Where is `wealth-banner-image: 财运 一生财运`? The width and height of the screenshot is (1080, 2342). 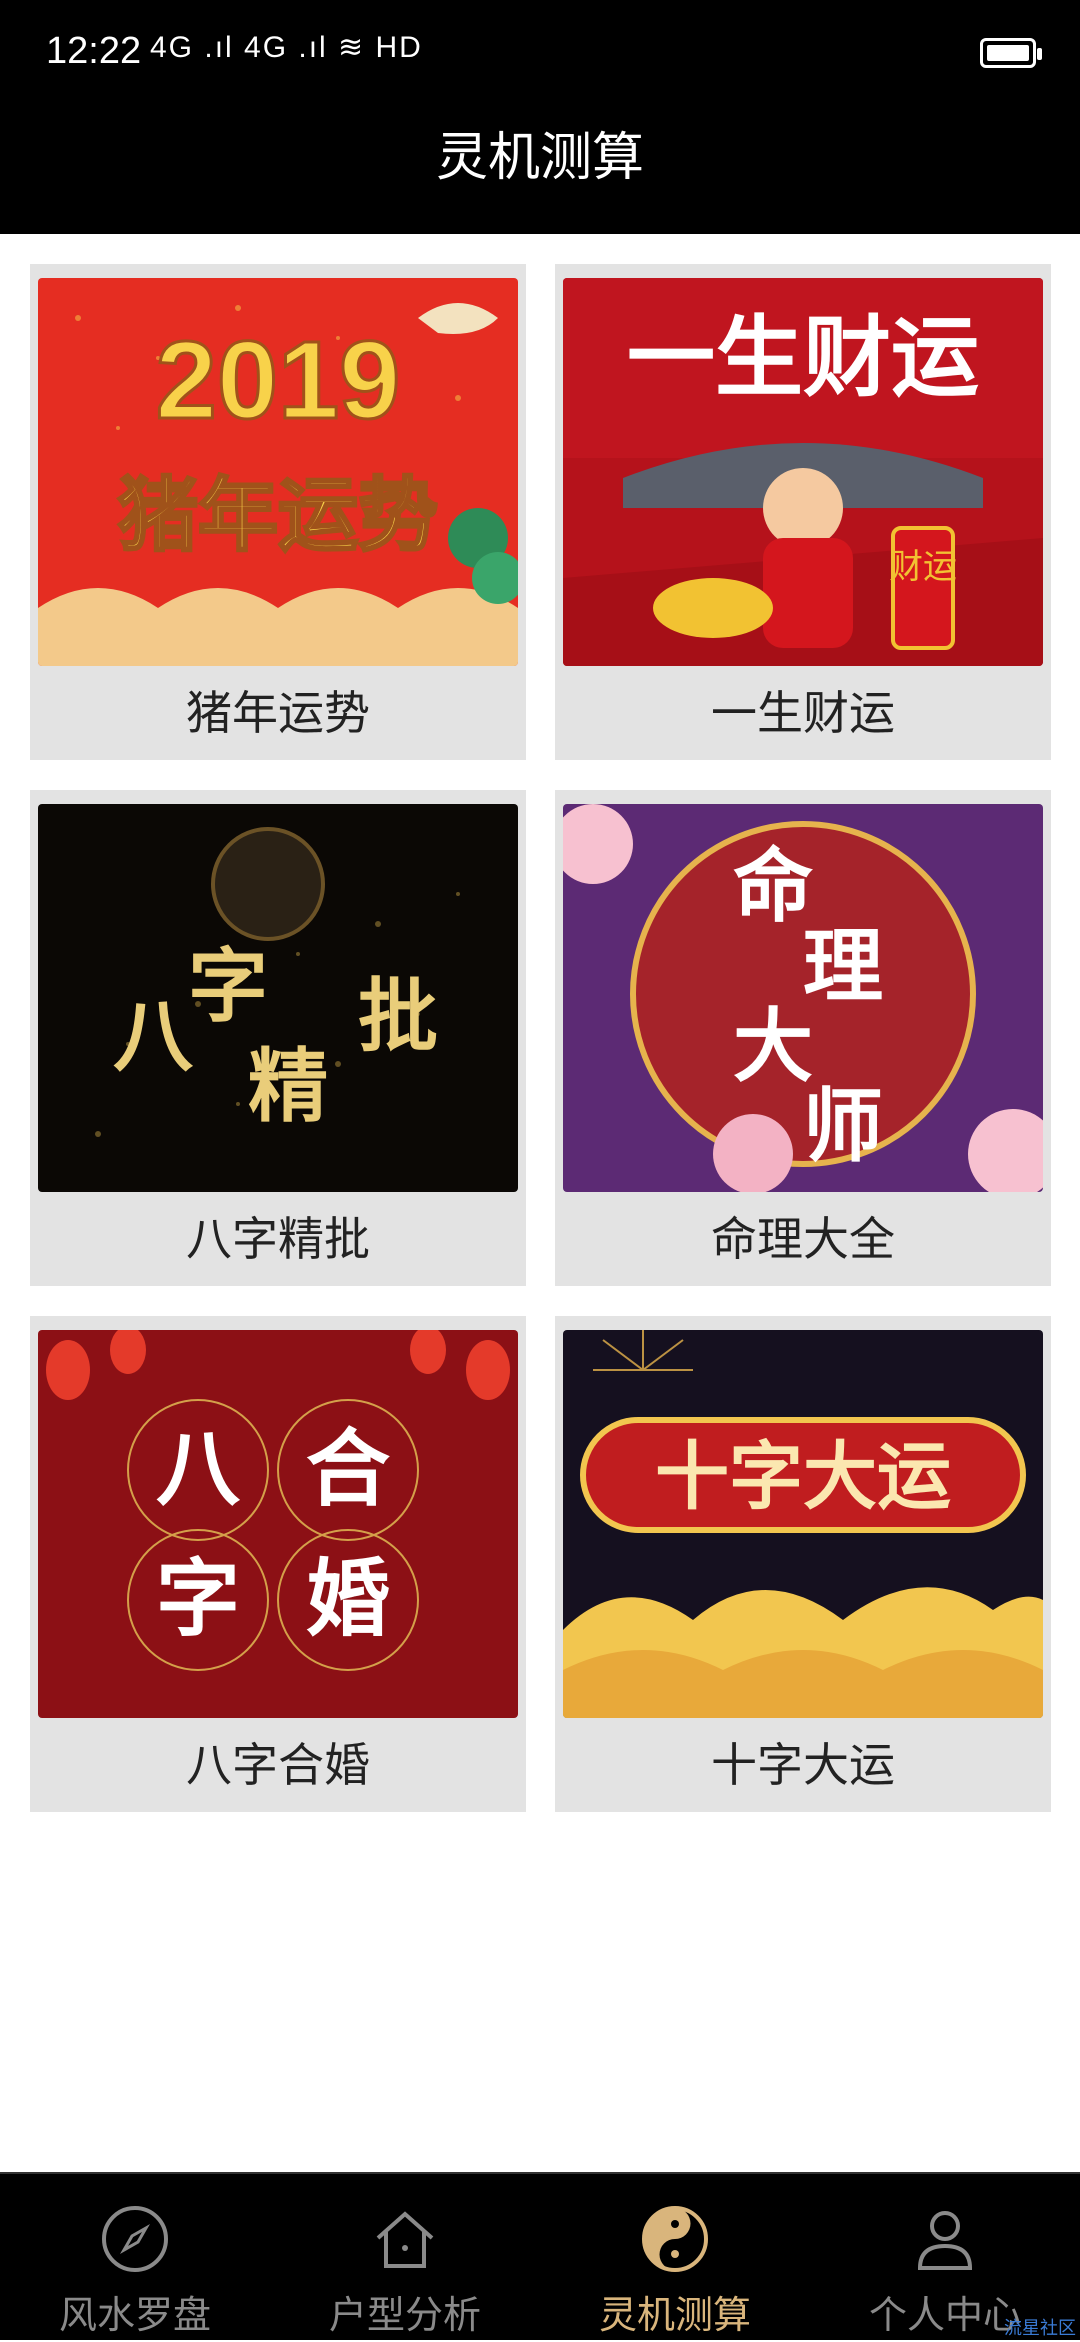
wealth-banner-image: 财运 一生财运 is located at coordinates (803, 472).